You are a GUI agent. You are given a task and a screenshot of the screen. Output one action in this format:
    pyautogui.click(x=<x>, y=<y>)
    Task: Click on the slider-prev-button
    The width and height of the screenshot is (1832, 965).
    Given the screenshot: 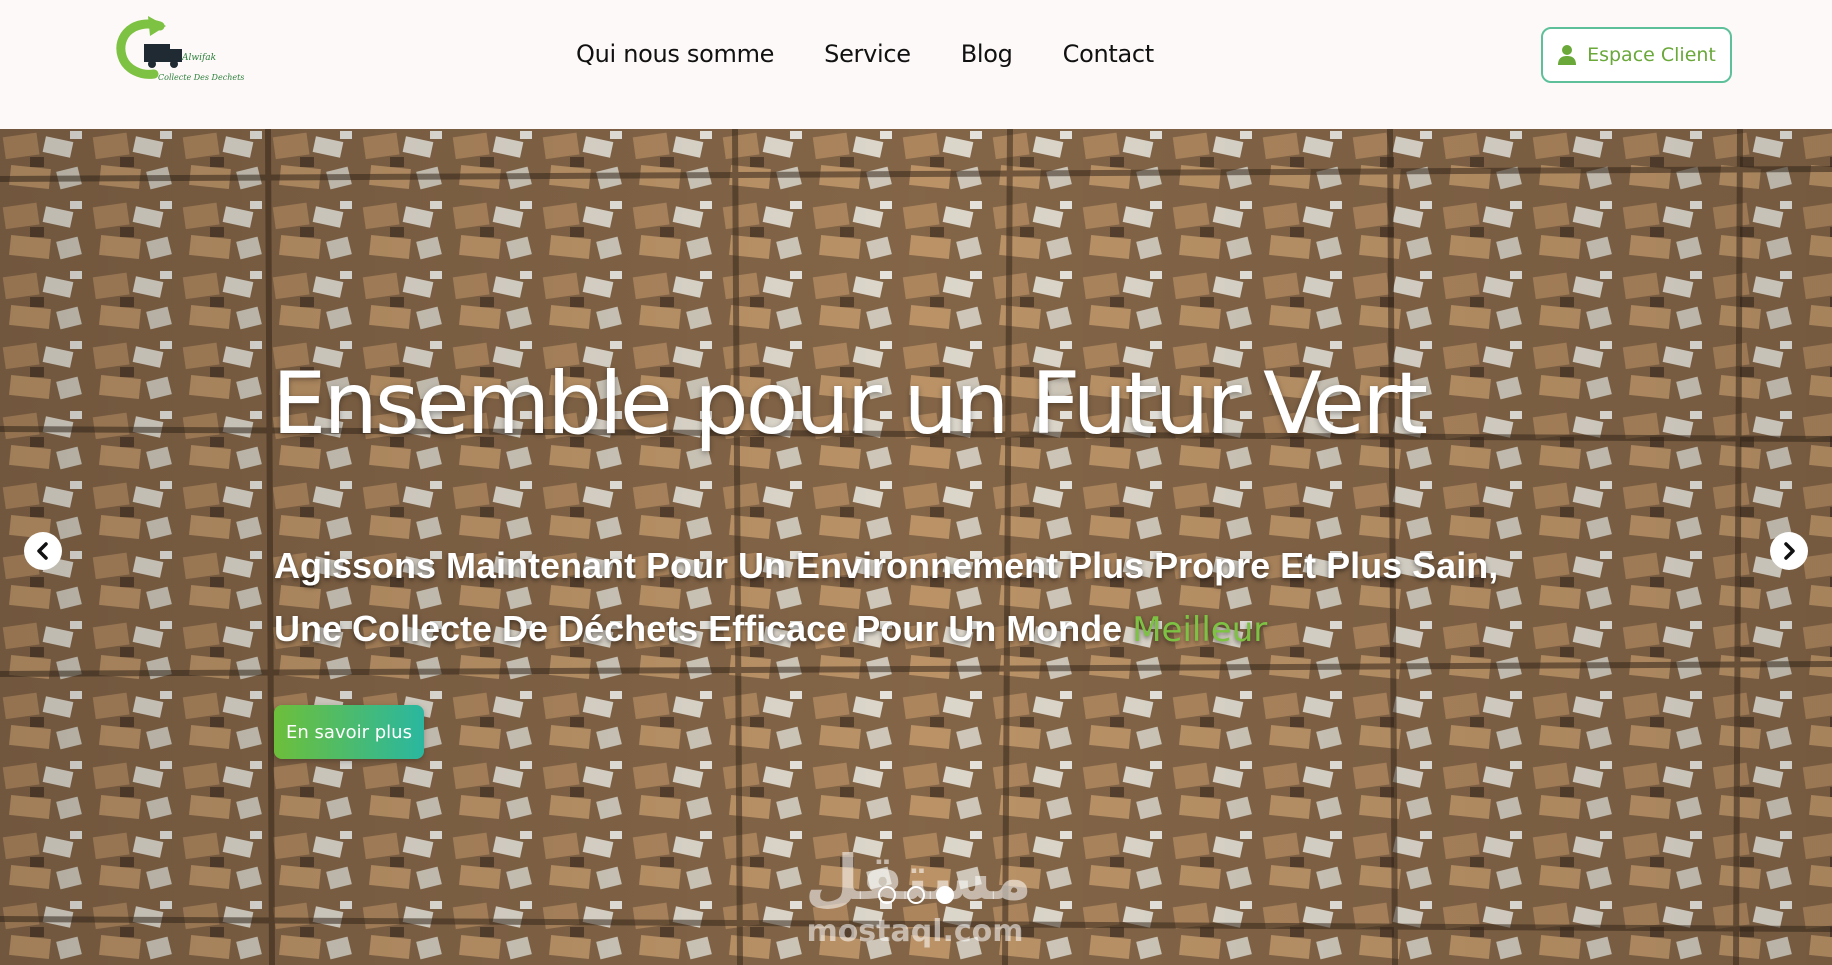 What is the action you would take?
    pyautogui.click(x=43, y=551)
    